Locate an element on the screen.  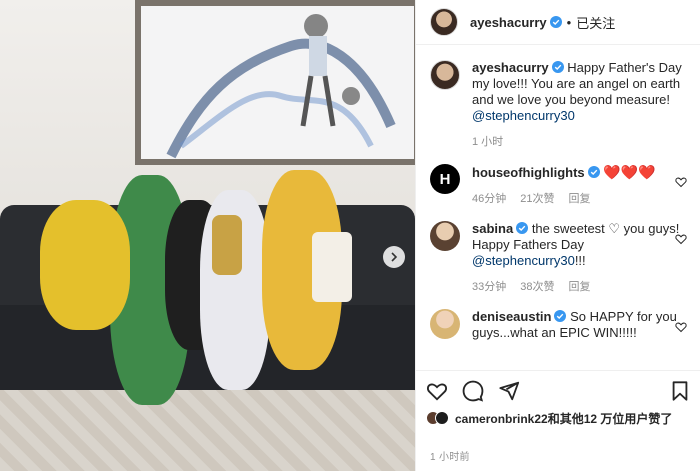
likes-summary: cameronbrink22和其他12 万位用户赞了 is located at coordinates (558, 419).